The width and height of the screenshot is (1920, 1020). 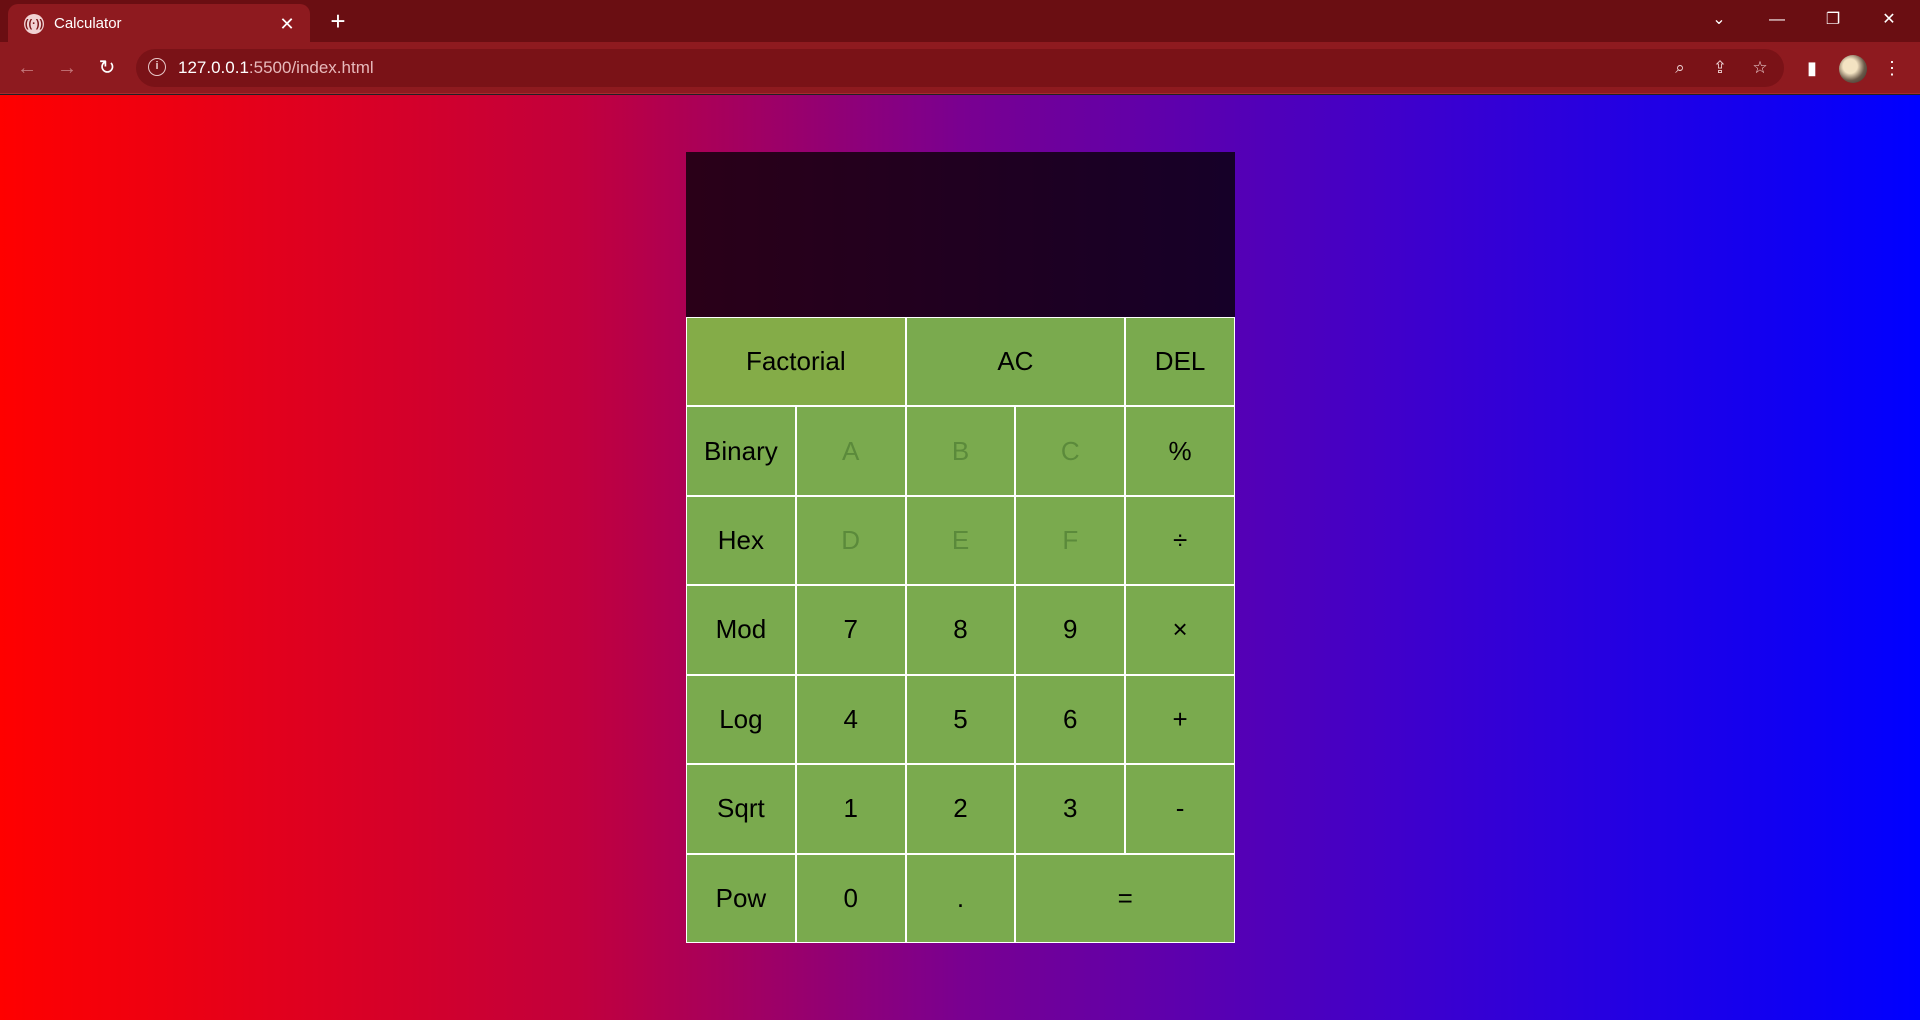 I want to click on all-clear-button: AC, so click(x=1015, y=362).